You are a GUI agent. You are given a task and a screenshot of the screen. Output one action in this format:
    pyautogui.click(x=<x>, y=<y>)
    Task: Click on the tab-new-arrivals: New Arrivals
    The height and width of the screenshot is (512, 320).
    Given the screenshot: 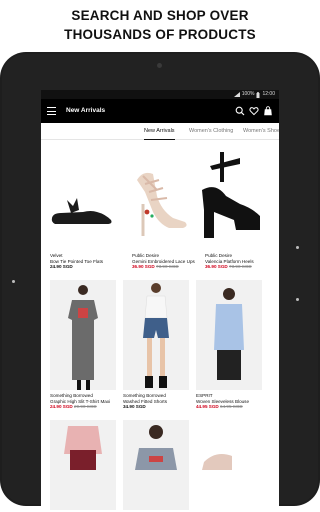 What is the action you would take?
    pyautogui.click(x=159, y=131)
    